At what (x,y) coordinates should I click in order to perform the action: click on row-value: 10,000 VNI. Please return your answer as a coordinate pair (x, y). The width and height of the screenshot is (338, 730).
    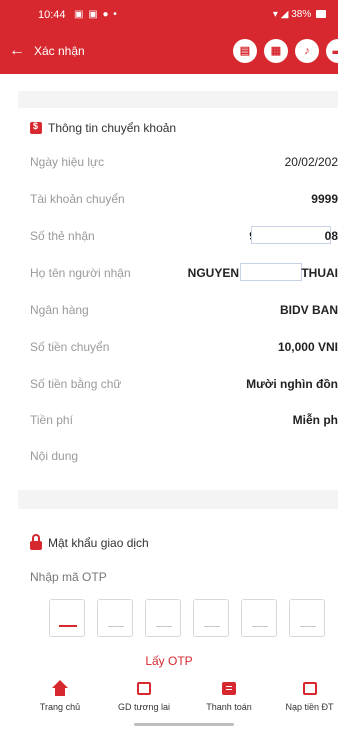
    Looking at the image, I should click on (307, 347).